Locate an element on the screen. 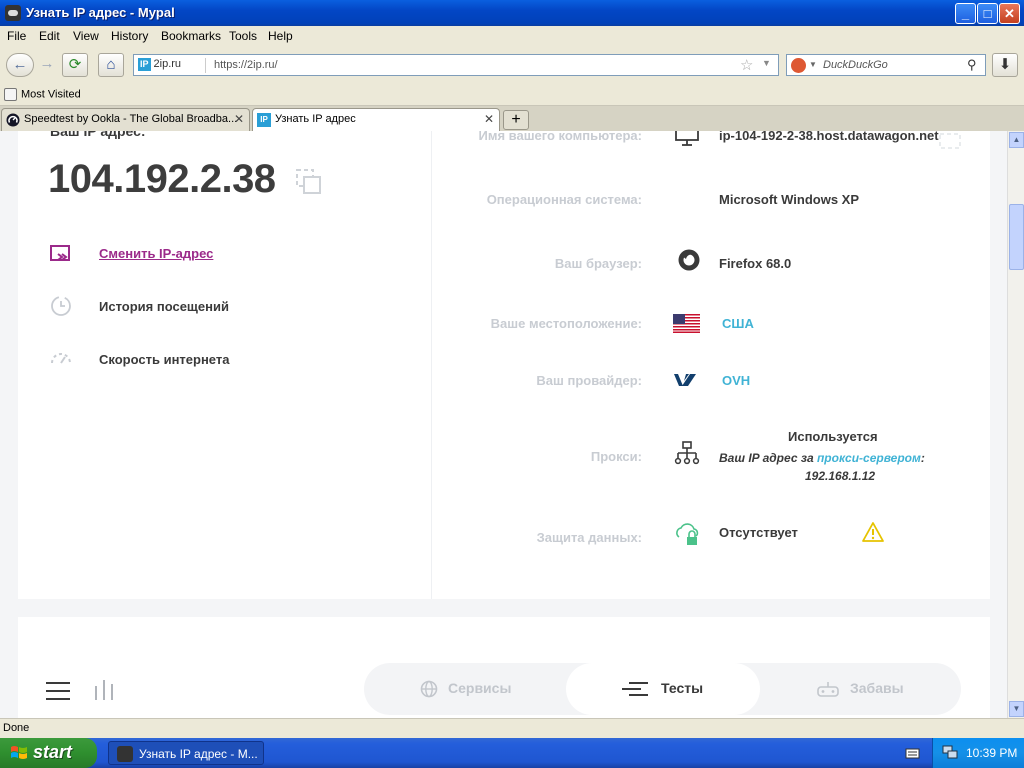 The width and height of the screenshot is (1024, 768). forward-button: → is located at coordinates (47, 65).